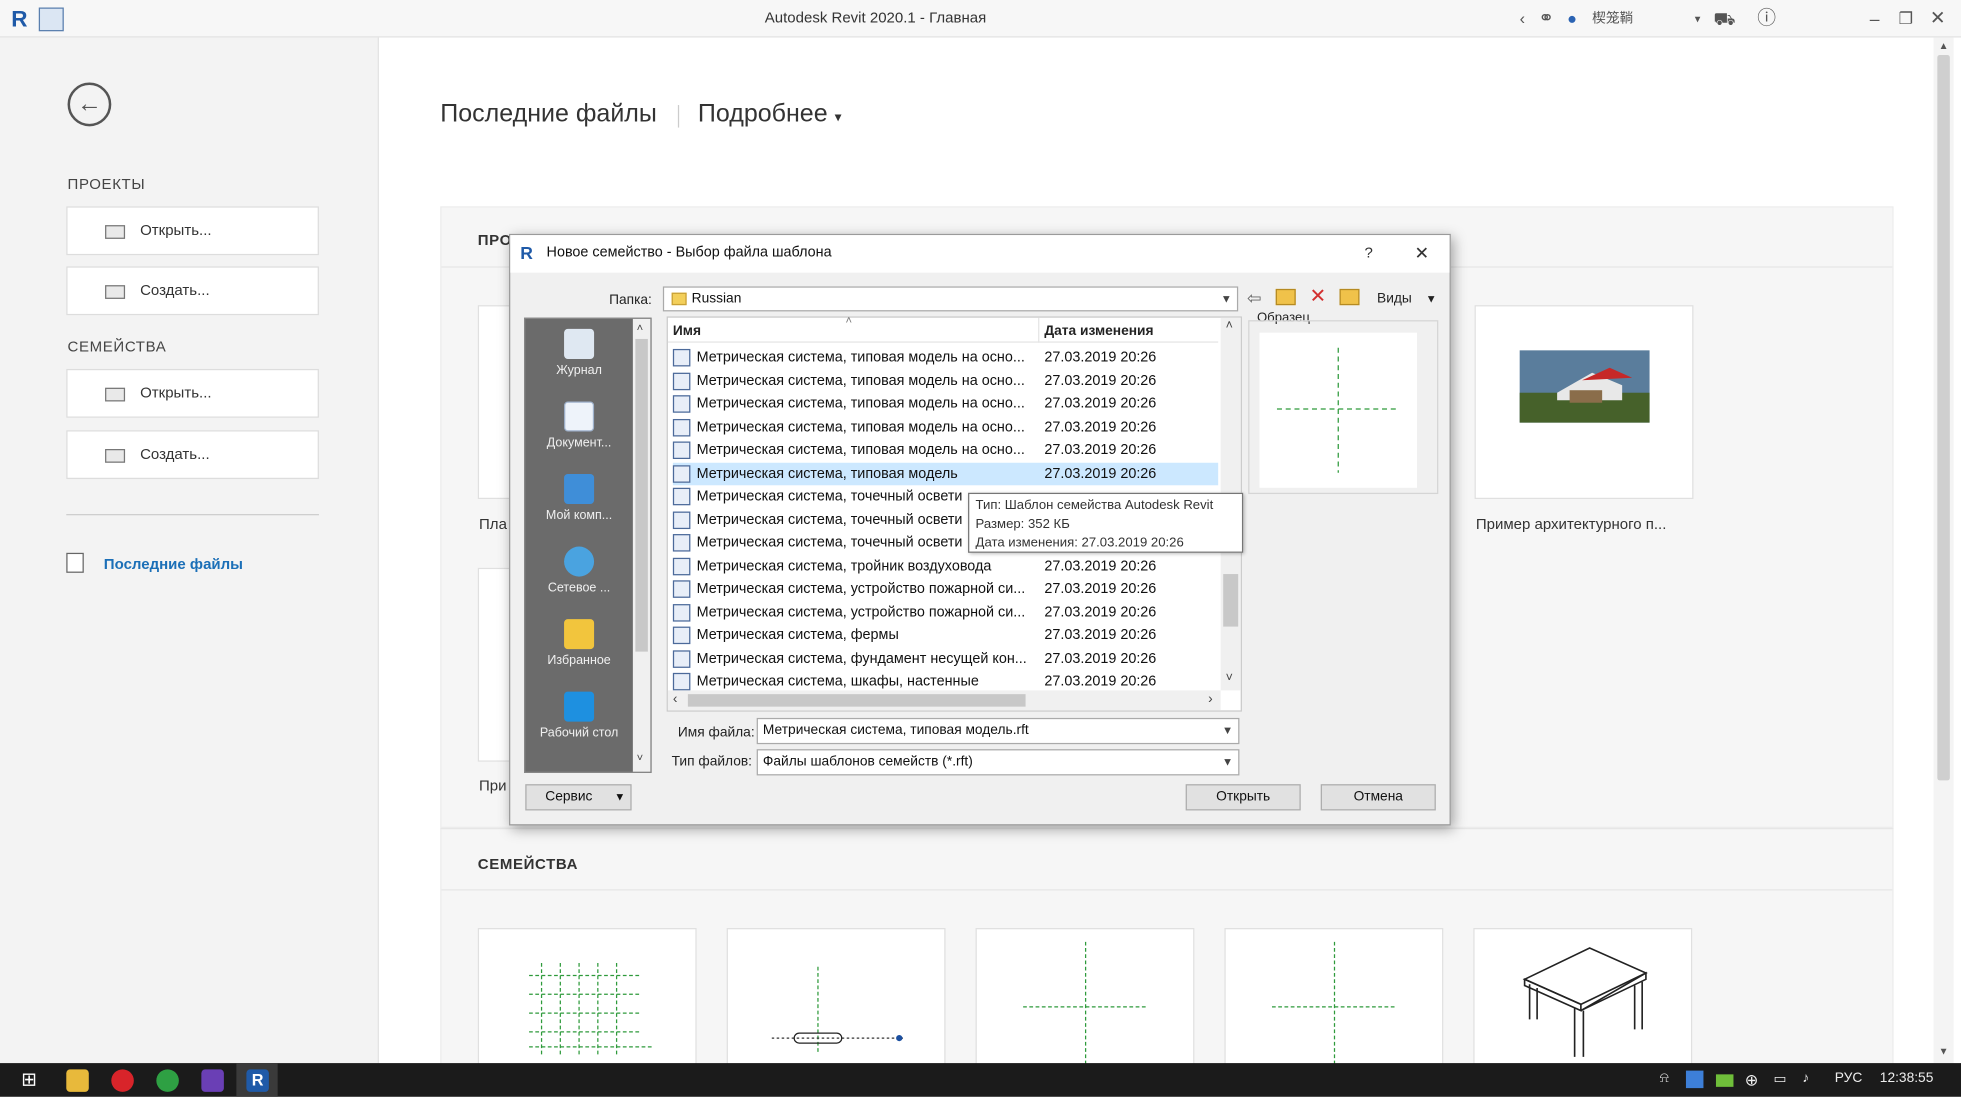 This screenshot has width=1961, height=1097. I want to click on tray-usb-icon: ⍾, so click(1664, 1079).